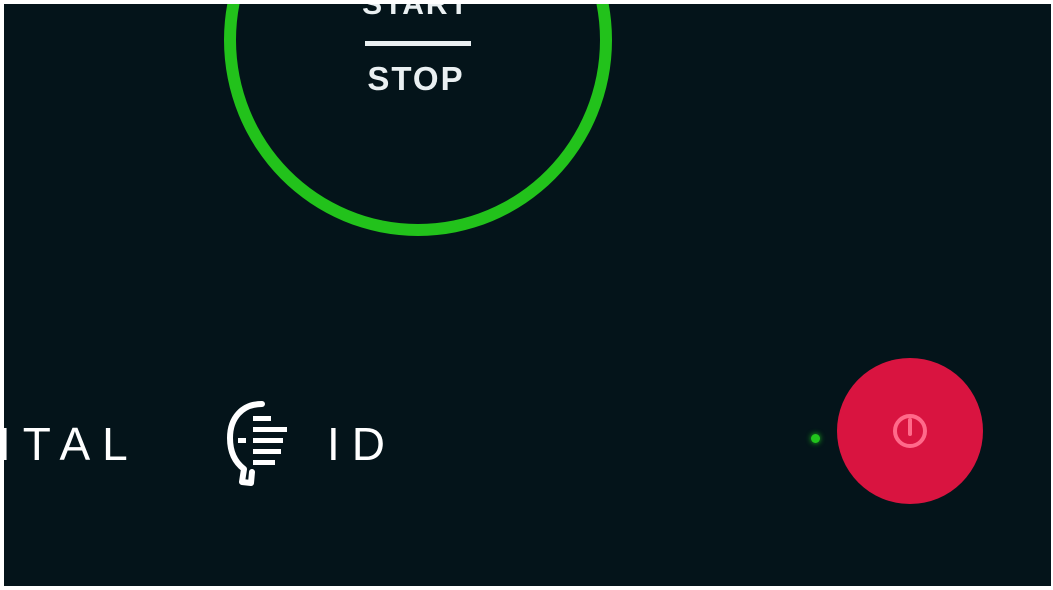  Describe the element at coordinates (418, 43) in the screenshot. I see `start-stop-divider` at that location.